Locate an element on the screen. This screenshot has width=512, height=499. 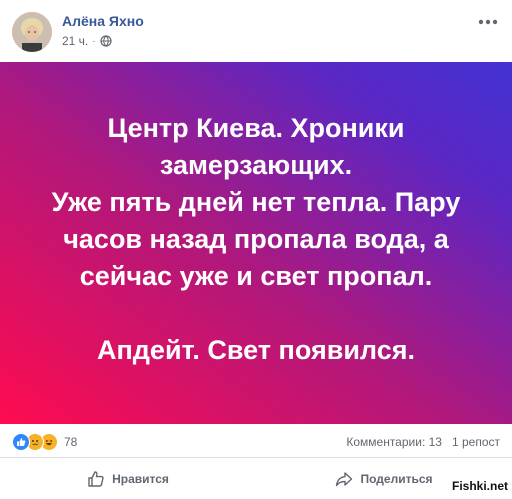
post-actions: Нравится Поделиться is located at coordinates (256, 478).